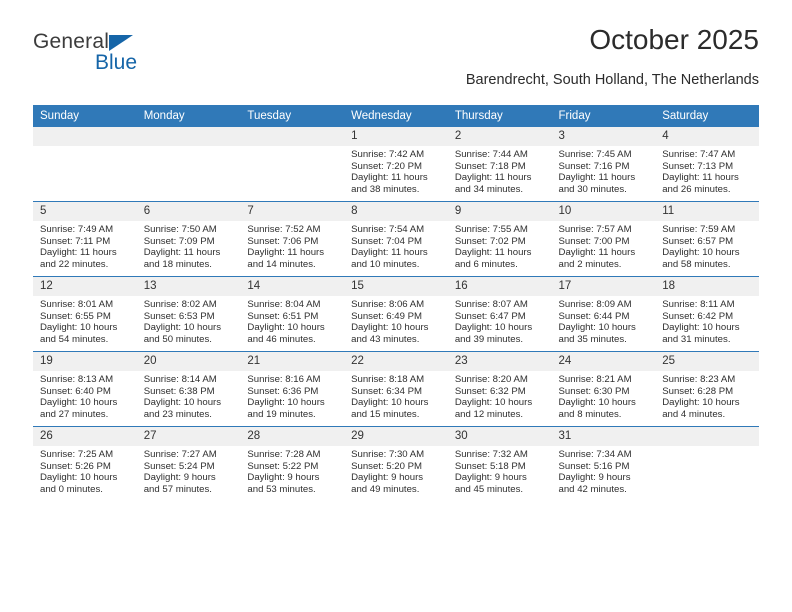 The width and height of the screenshot is (792, 612). What do you see at coordinates (489, 189) in the screenshot?
I see `day-daylight-line2-text: and 34 minutes.` at bounding box center [489, 189].